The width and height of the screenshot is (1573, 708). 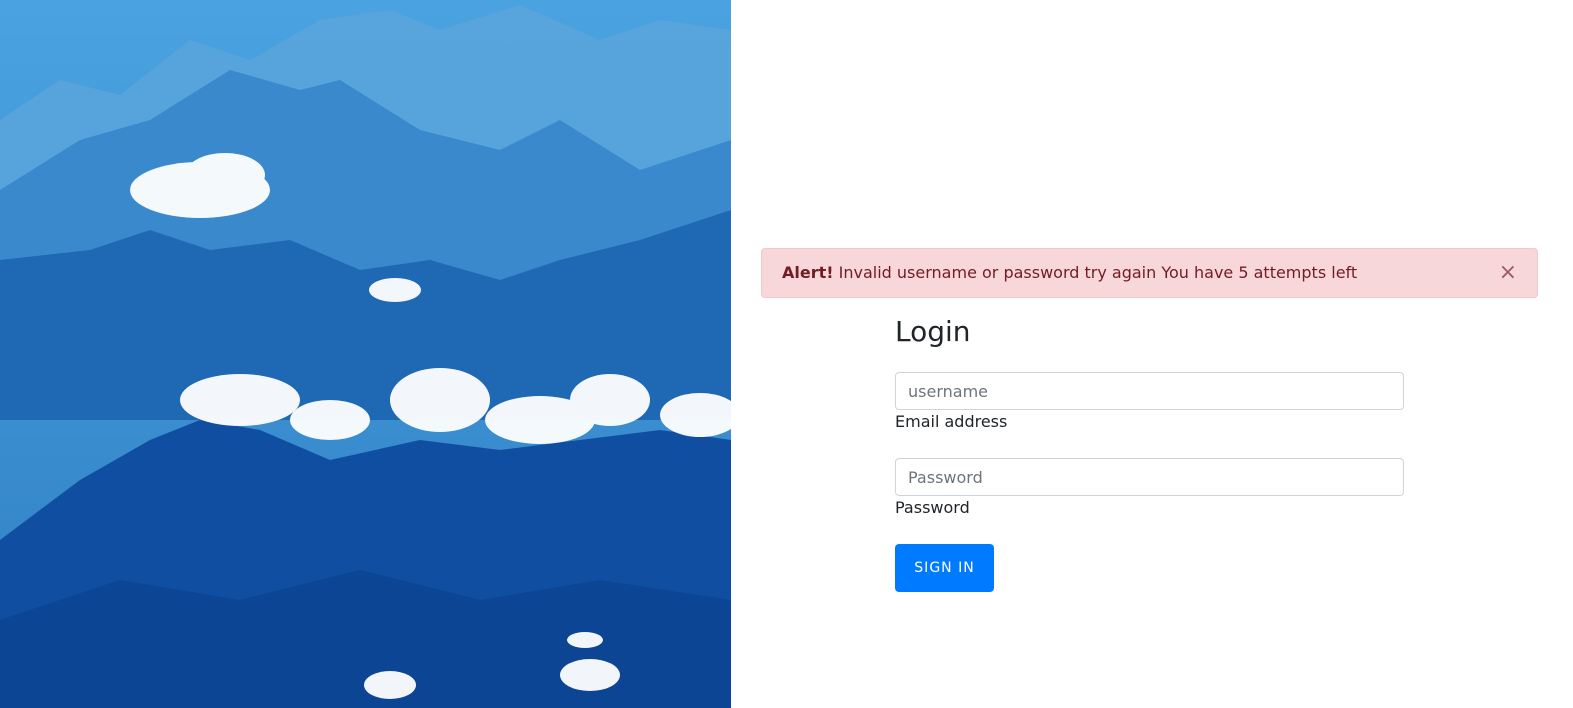 What do you see at coordinates (933, 331) in the screenshot?
I see `login-title: Login` at bounding box center [933, 331].